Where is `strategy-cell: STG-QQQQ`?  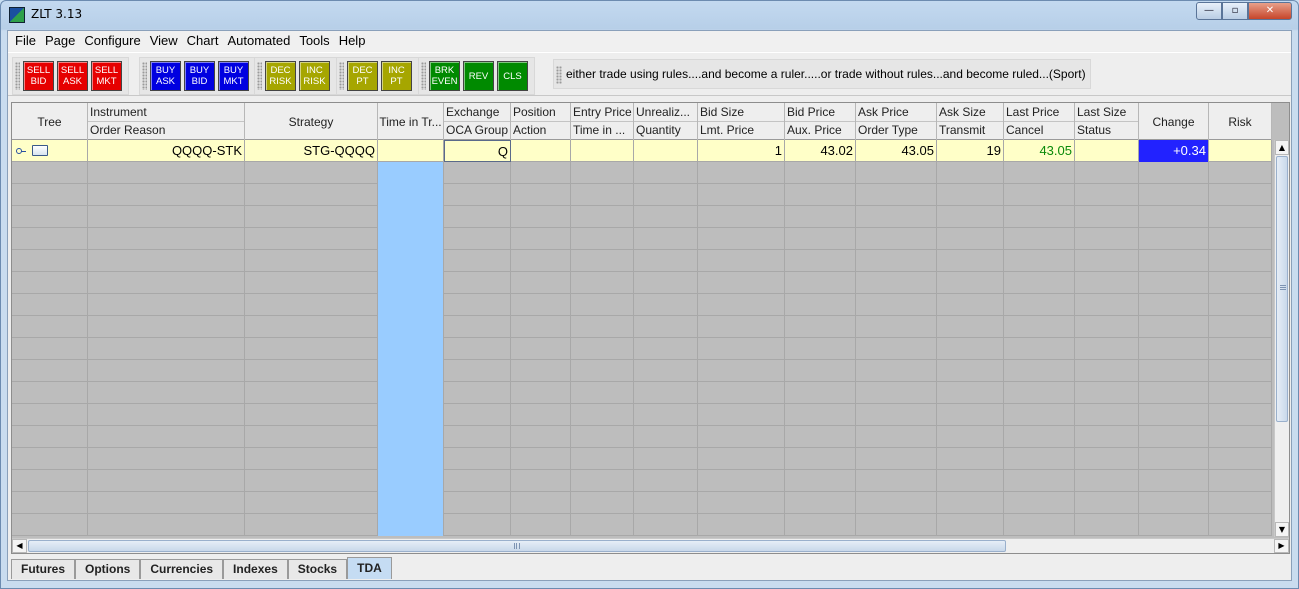 strategy-cell: STG-QQQQ is located at coordinates (311, 151).